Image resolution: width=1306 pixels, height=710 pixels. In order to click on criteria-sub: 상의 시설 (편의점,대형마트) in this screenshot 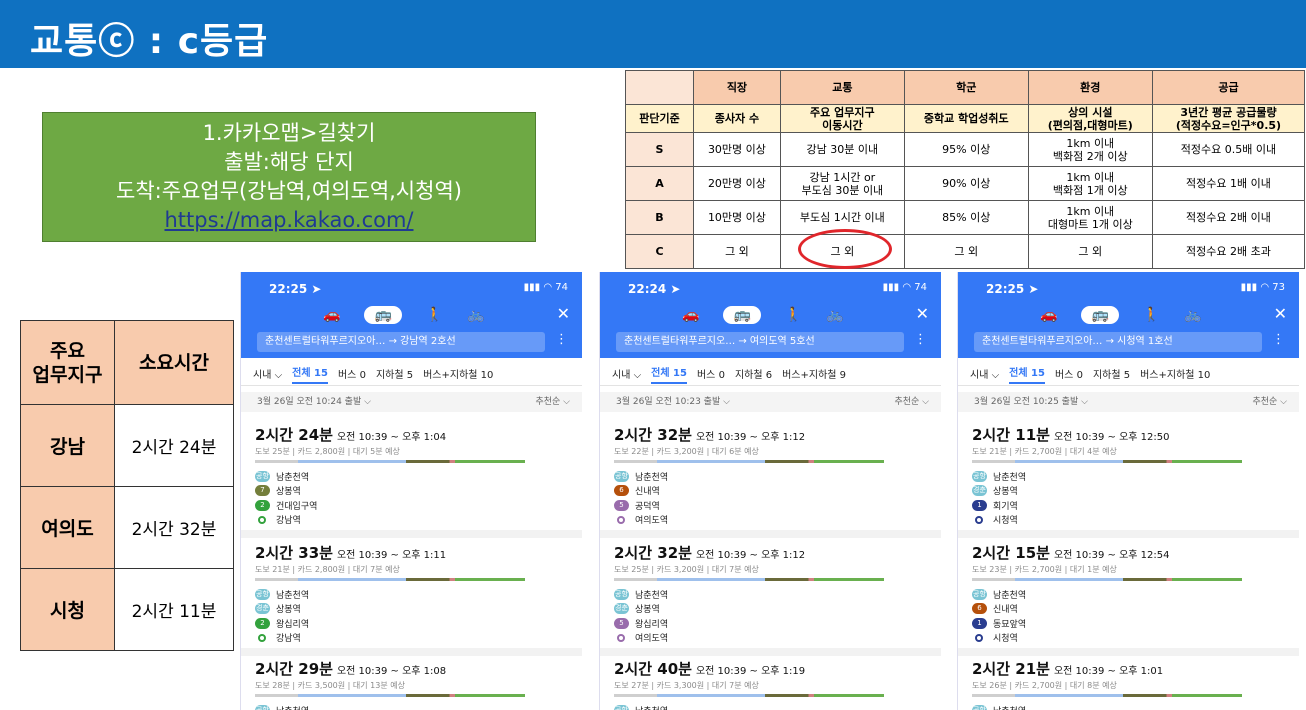, I will do `click(1090, 118)`.